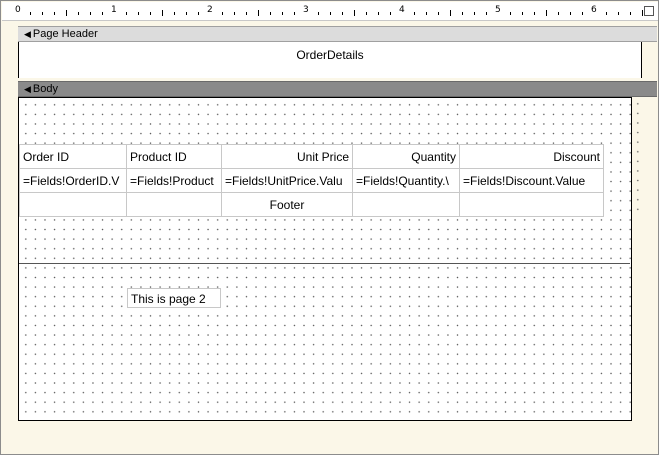 The height and width of the screenshot is (455, 659). What do you see at coordinates (649, 11) in the screenshot?
I see `ruler-end-box` at bounding box center [649, 11].